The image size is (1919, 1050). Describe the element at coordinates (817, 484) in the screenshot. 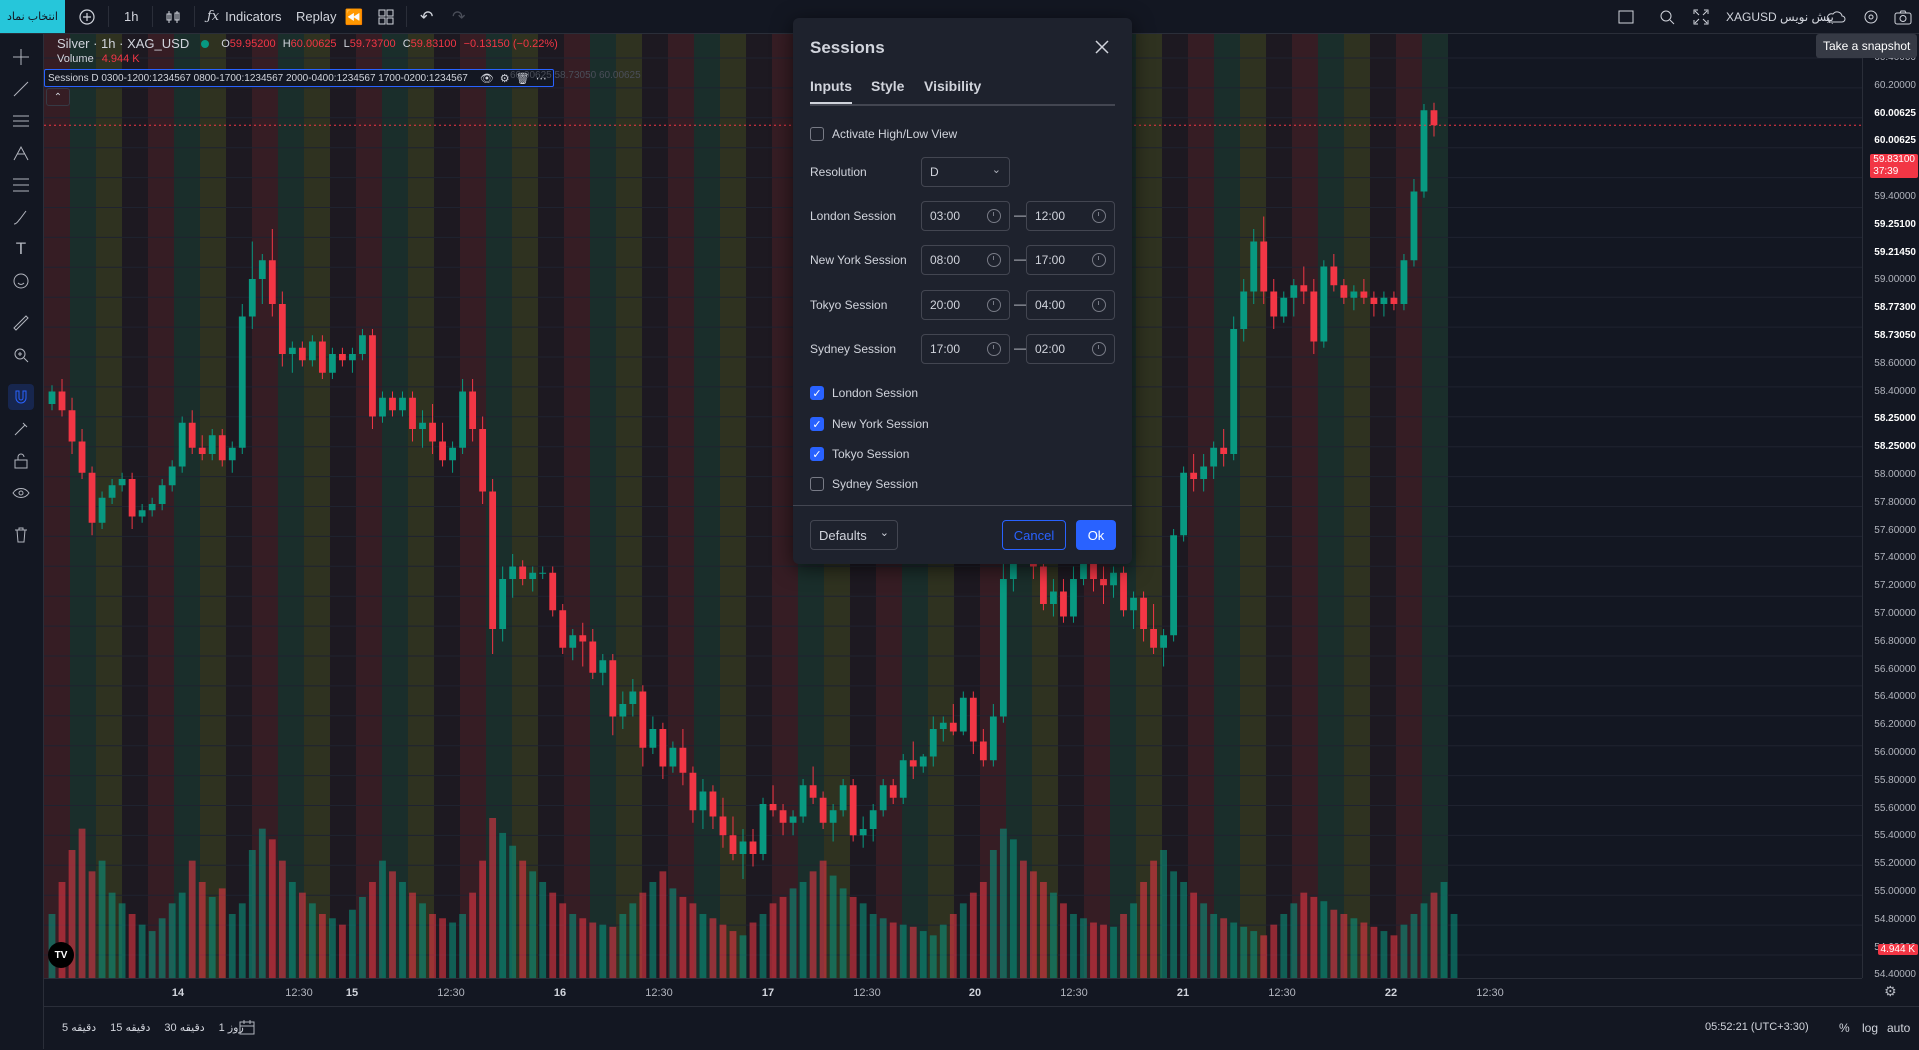

I see `sydney-checkbox` at that location.